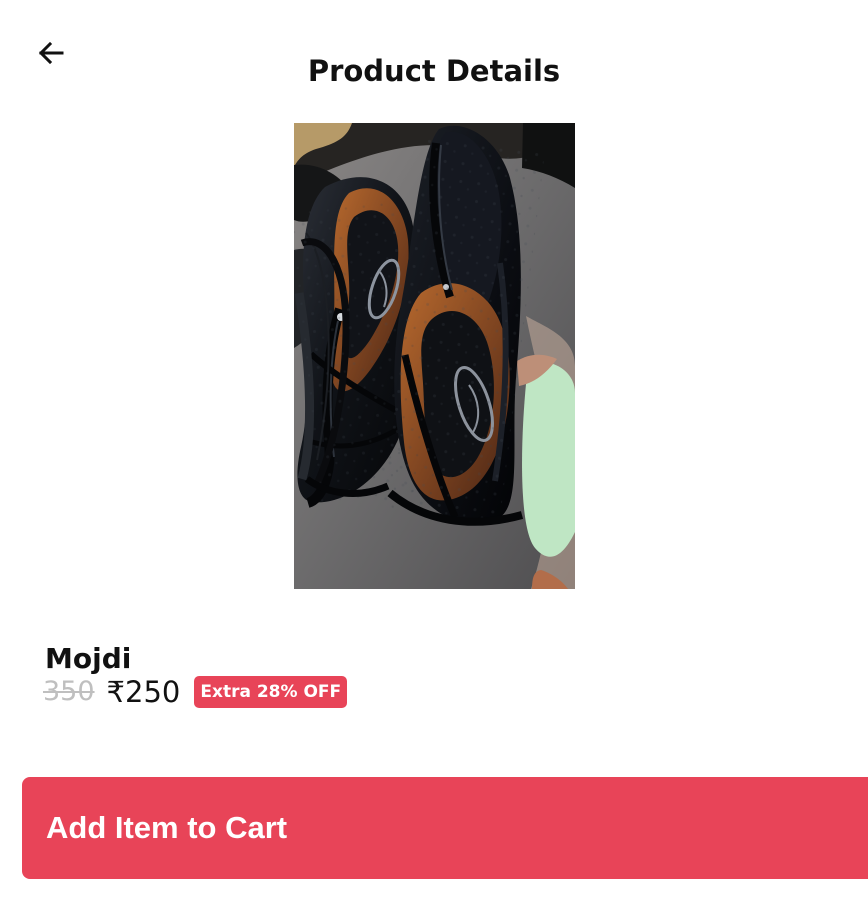 This screenshot has width=868, height=900. I want to click on add-to-cart-label: Add Item to Cart, so click(167, 827).